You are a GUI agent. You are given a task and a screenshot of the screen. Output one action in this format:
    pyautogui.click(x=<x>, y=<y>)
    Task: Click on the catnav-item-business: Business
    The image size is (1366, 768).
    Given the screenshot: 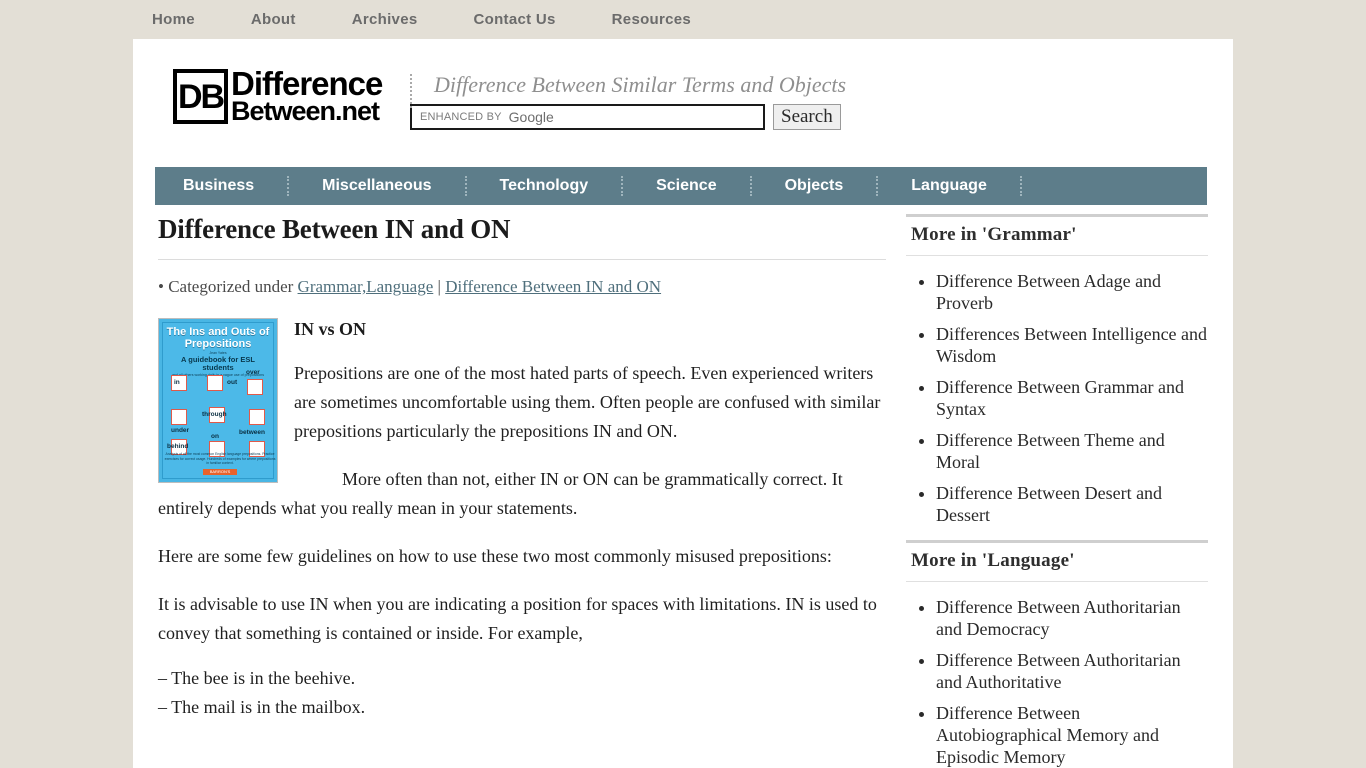 What is the action you would take?
    pyautogui.click(x=222, y=186)
    